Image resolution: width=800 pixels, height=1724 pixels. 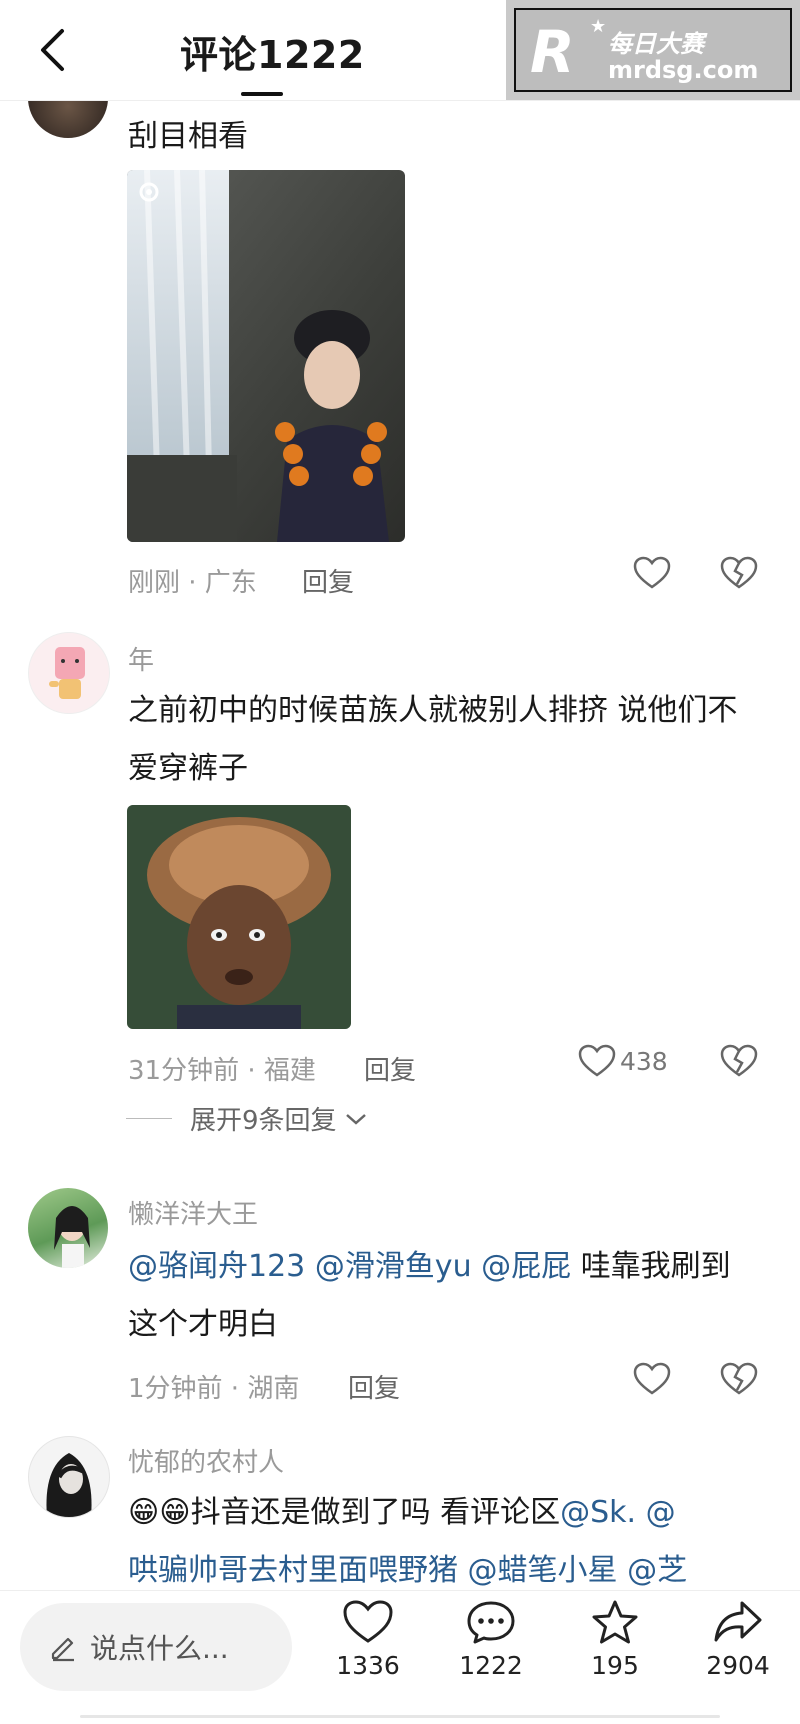 I want to click on favorite-count: 195, so click(x=615, y=1665).